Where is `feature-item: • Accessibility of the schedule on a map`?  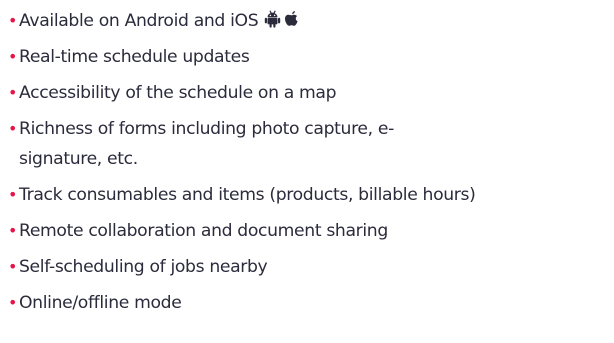
feature-item: • Accessibility of the schedule on a map is located at coordinates (310, 93).